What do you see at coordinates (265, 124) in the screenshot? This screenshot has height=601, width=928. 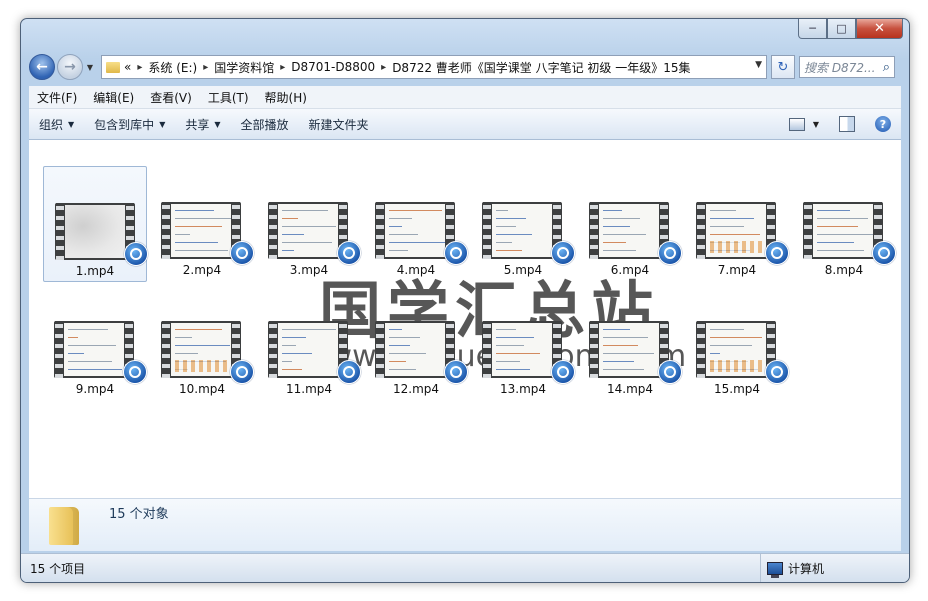 I see `play-all-button: 全部播放` at bounding box center [265, 124].